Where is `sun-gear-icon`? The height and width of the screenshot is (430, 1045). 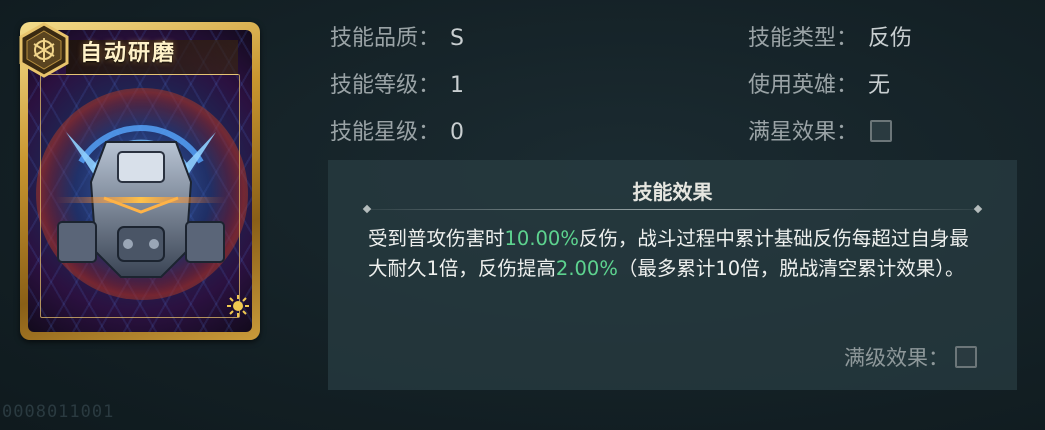
sun-gear-icon is located at coordinates (238, 306).